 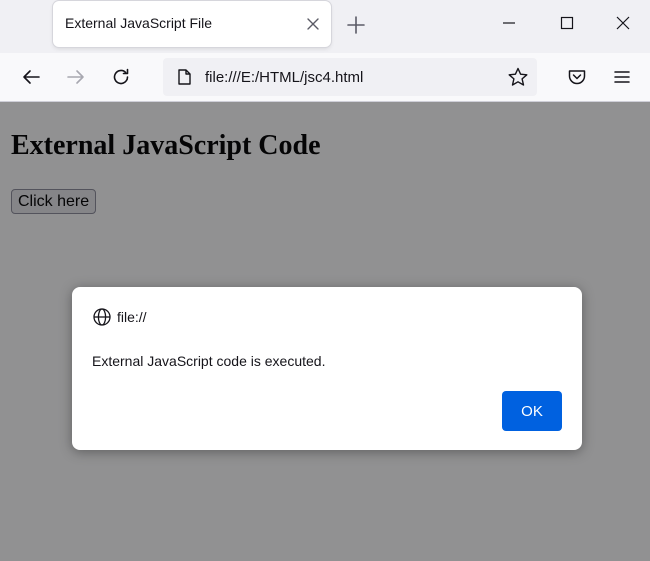 I want to click on page-icon, so click(x=184, y=77).